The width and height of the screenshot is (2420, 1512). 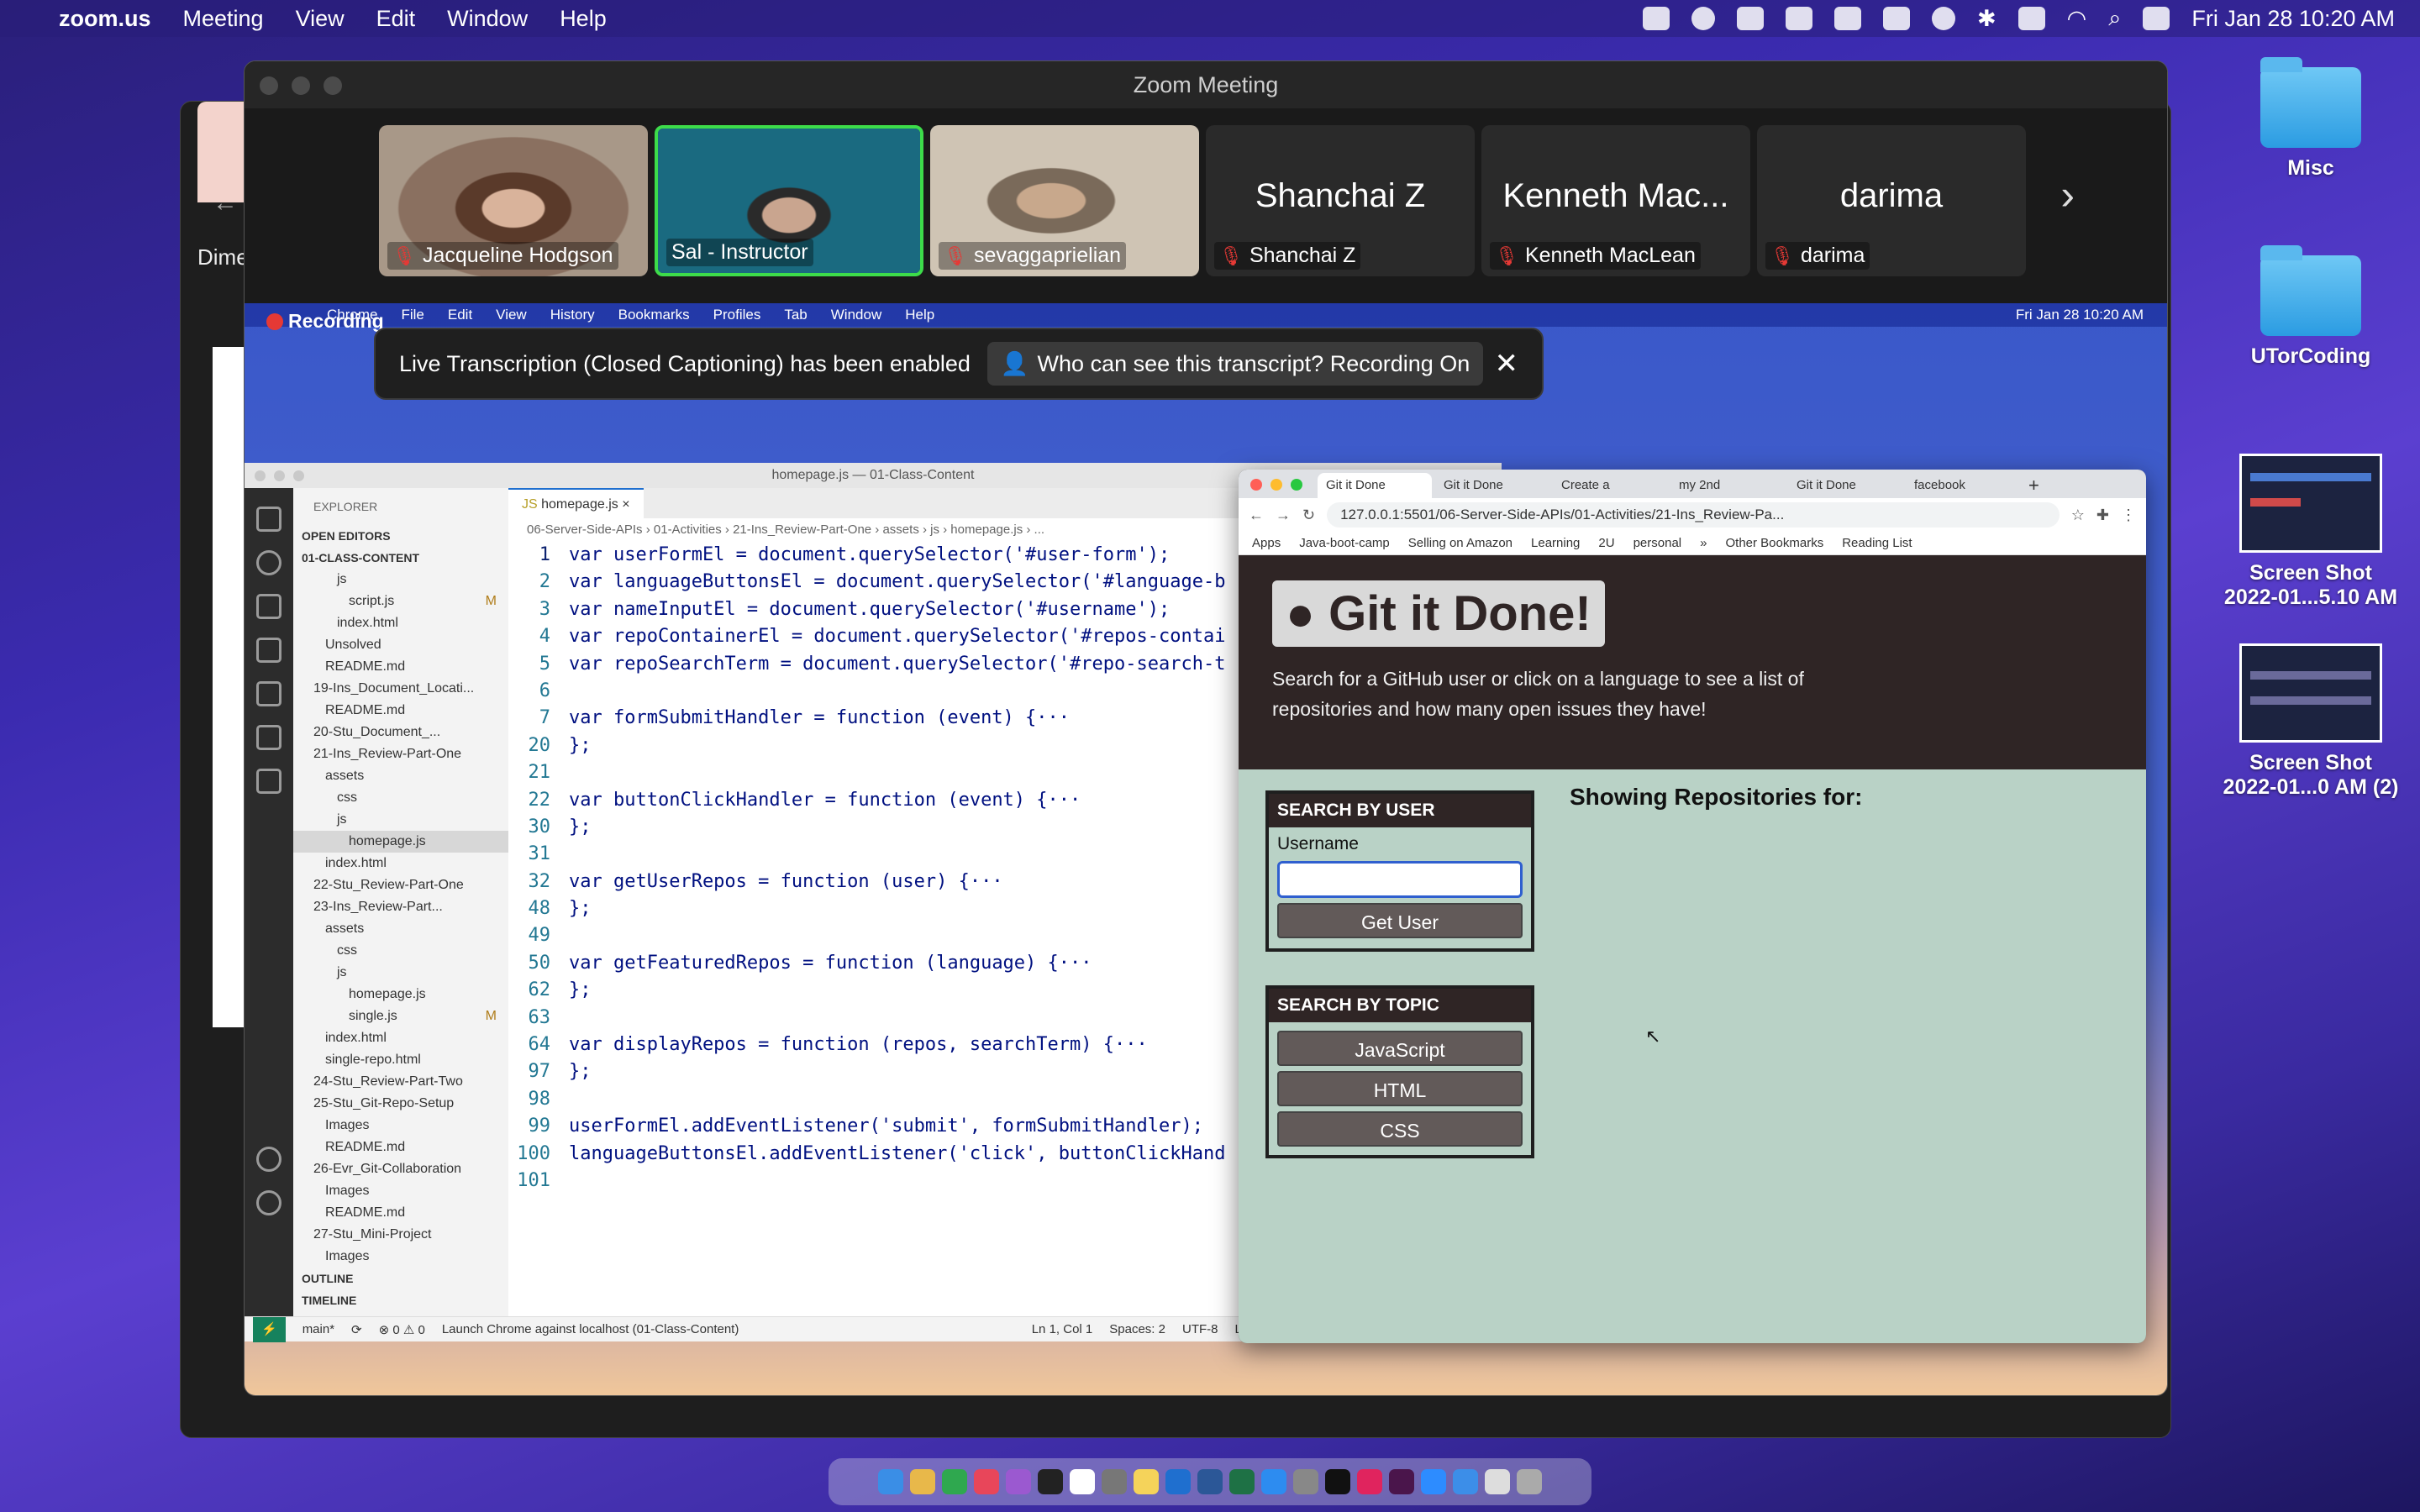 What do you see at coordinates (1897, 18) in the screenshot?
I see `clipboard-icon` at bounding box center [1897, 18].